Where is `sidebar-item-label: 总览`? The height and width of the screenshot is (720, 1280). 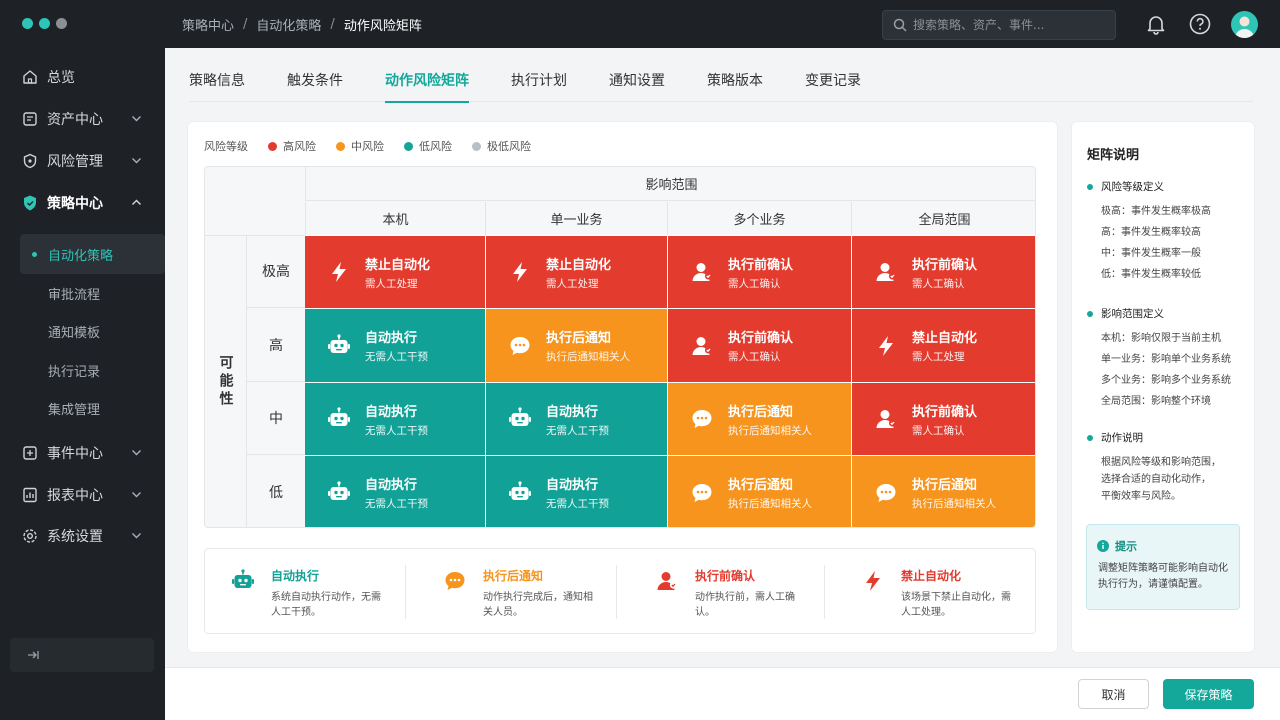 sidebar-item-label: 总览 is located at coordinates (61, 78).